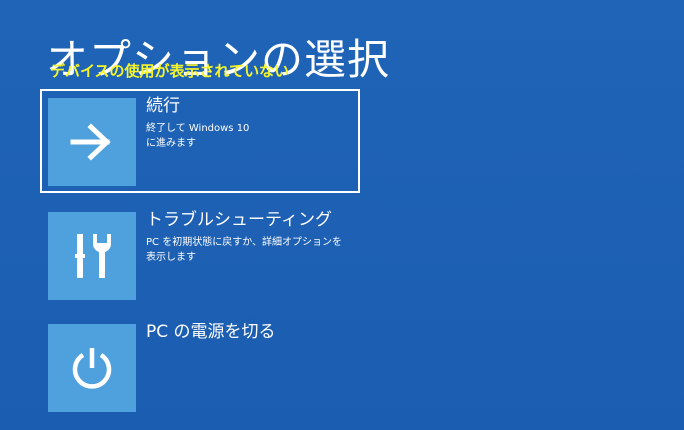 The width and height of the screenshot is (684, 430). What do you see at coordinates (170, 71) in the screenshot?
I see `annotation-note: デバイスの使用が表示されていない` at bounding box center [170, 71].